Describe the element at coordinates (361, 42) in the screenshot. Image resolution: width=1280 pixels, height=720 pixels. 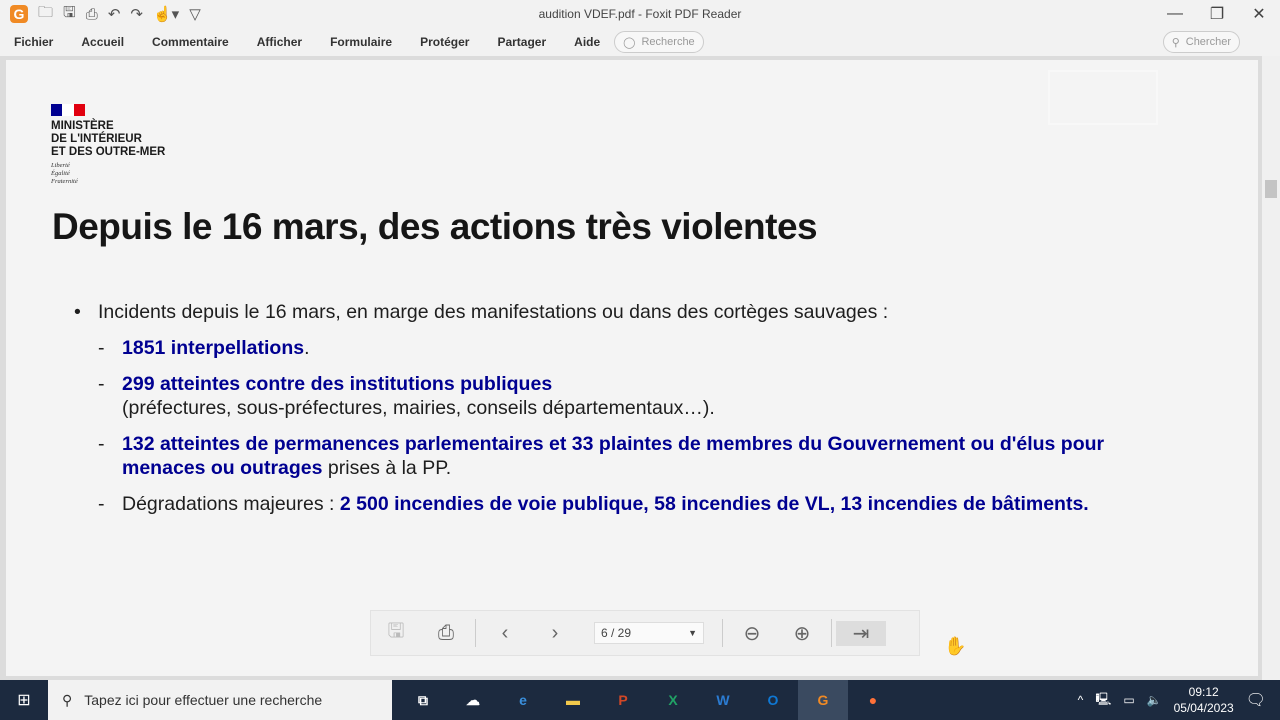
I see `menu-formulaire: Formulaire` at that location.